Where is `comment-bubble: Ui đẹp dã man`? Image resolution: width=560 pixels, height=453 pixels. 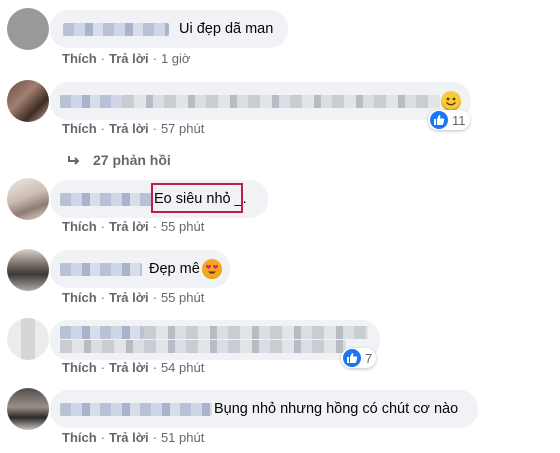 comment-bubble: Ui đẹp dã man is located at coordinates (169, 29).